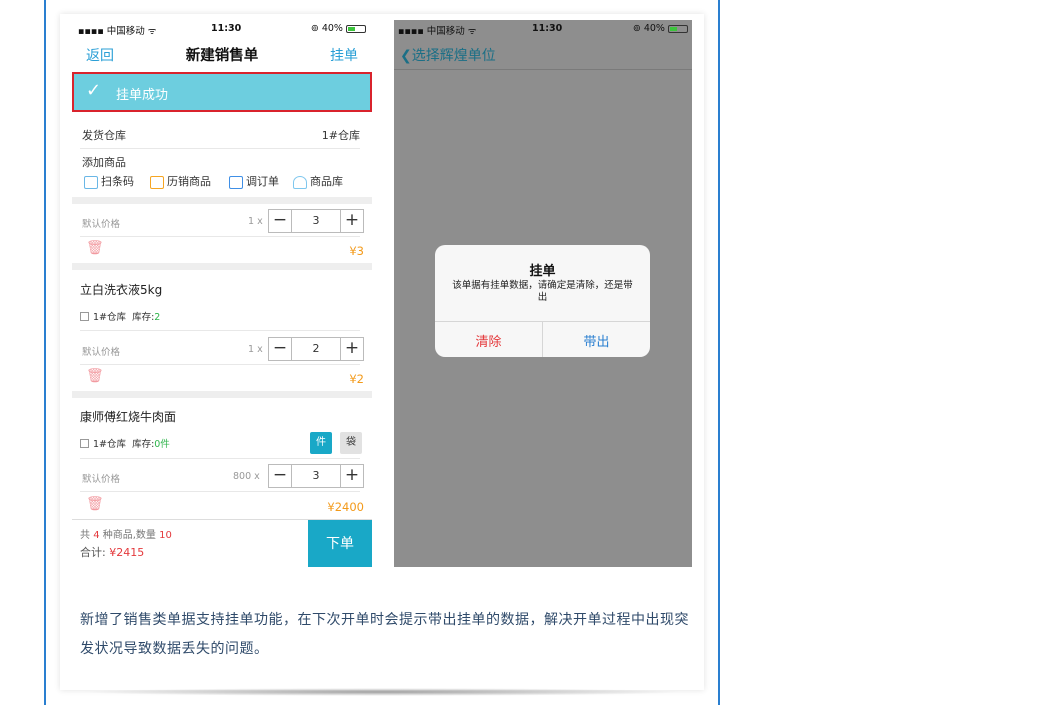  Describe the element at coordinates (222, 477) in the screenshot. I see `item-price-row: 默认价格 800 x − 3 +` at that location.